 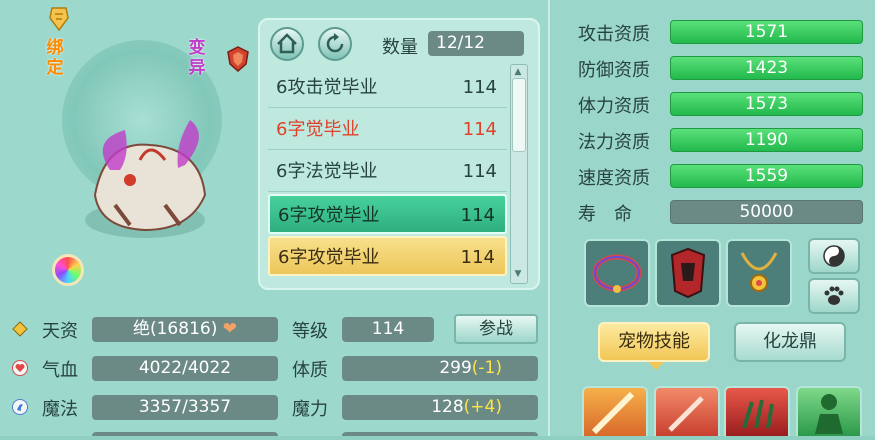 I want to click on pet-name: 6字觉毕业, so click(x=318, y=129).